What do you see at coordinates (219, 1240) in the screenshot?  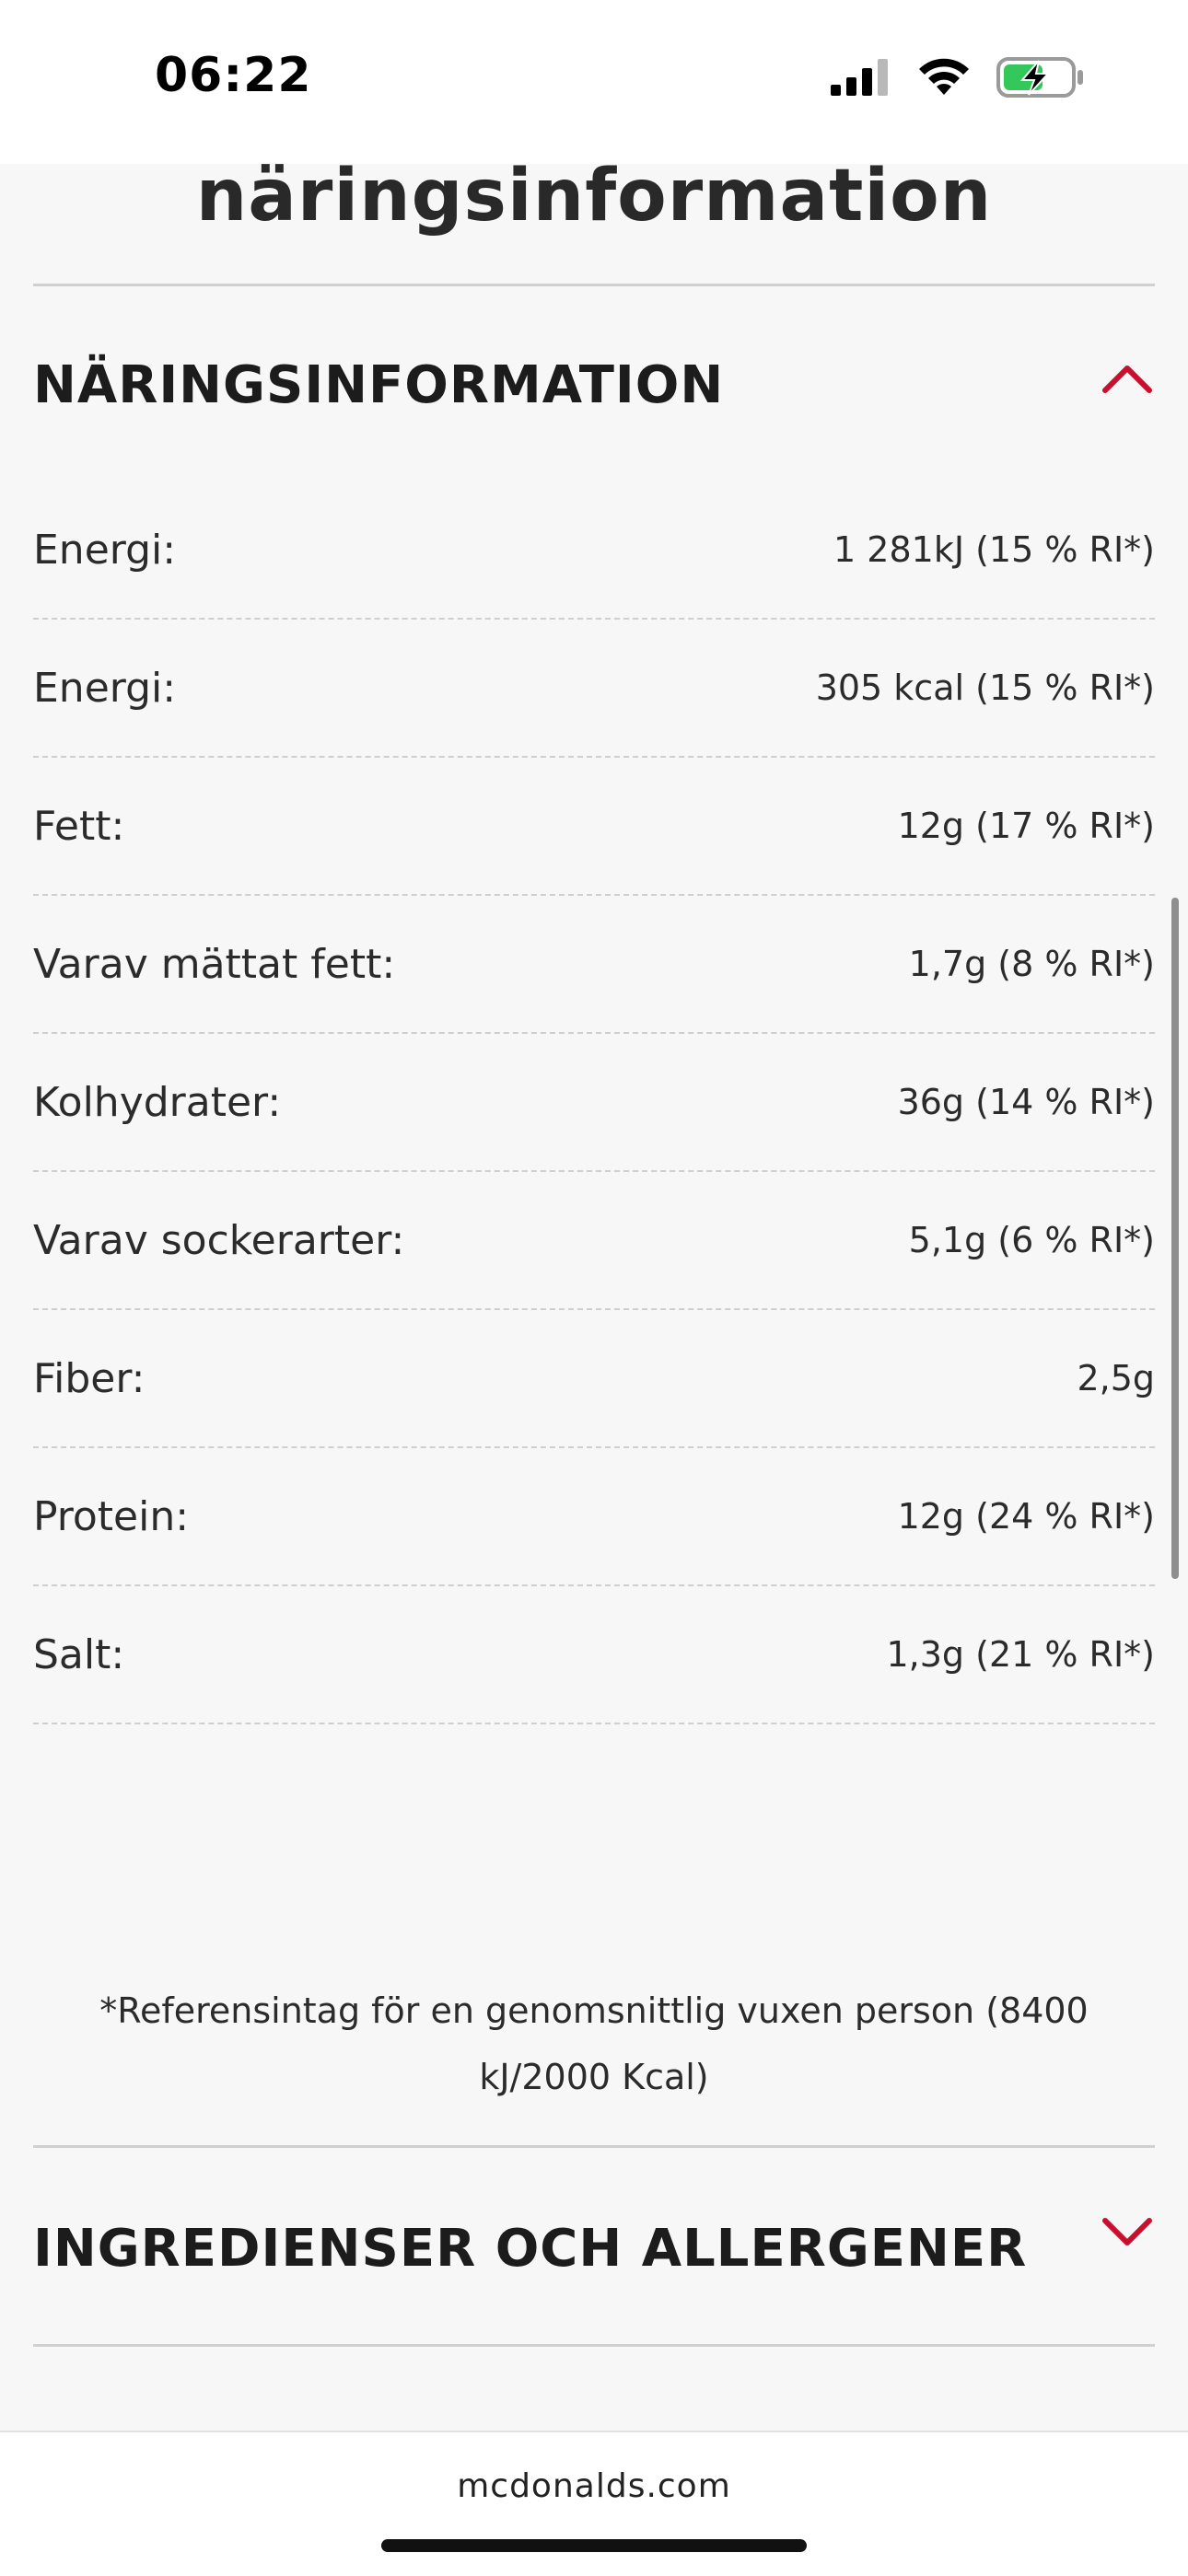 I see `nutrition-label: Varav sockerarter:` at bounding box center [219, 1240].